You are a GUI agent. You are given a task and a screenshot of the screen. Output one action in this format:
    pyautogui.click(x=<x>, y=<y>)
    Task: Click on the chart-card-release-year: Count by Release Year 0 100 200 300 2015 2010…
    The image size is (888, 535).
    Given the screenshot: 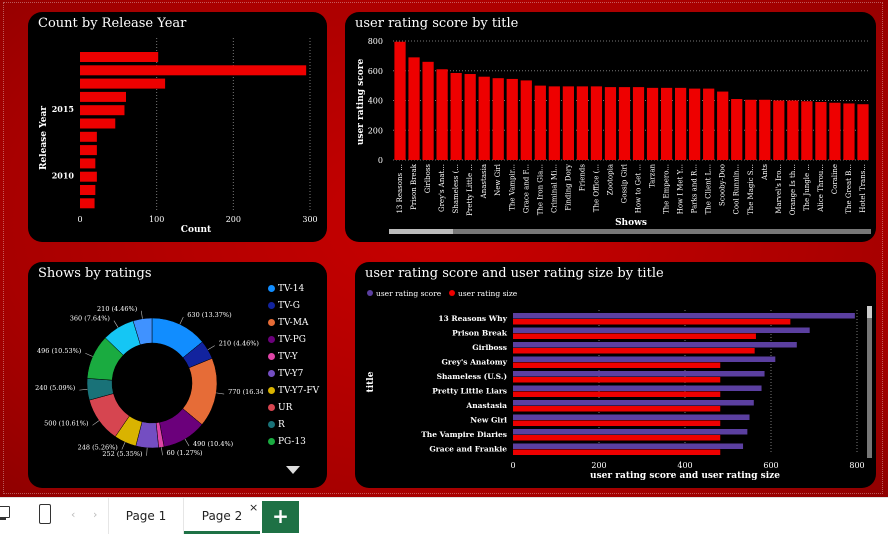 What is the action you would take?
    pyautogui.click(x=177, y=127)
    